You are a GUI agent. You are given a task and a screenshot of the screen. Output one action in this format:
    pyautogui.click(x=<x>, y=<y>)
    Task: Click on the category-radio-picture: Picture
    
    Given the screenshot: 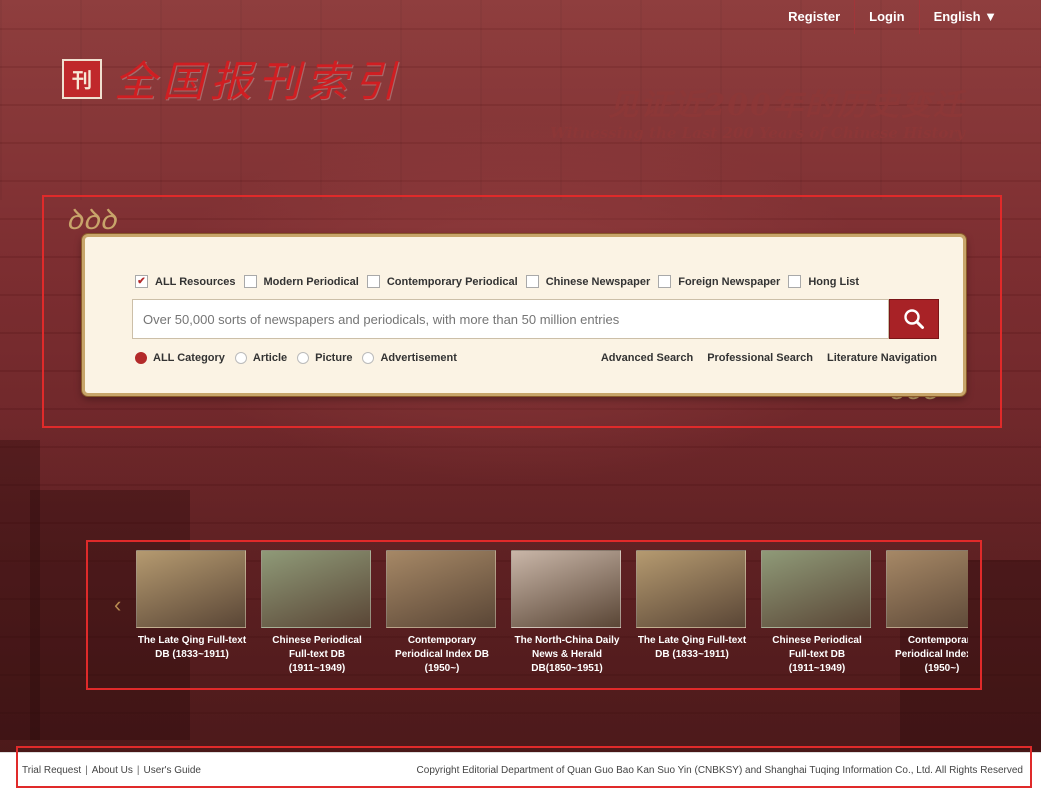 What is the action you would take?
    pyautogui.click(x=324, y=358)
    